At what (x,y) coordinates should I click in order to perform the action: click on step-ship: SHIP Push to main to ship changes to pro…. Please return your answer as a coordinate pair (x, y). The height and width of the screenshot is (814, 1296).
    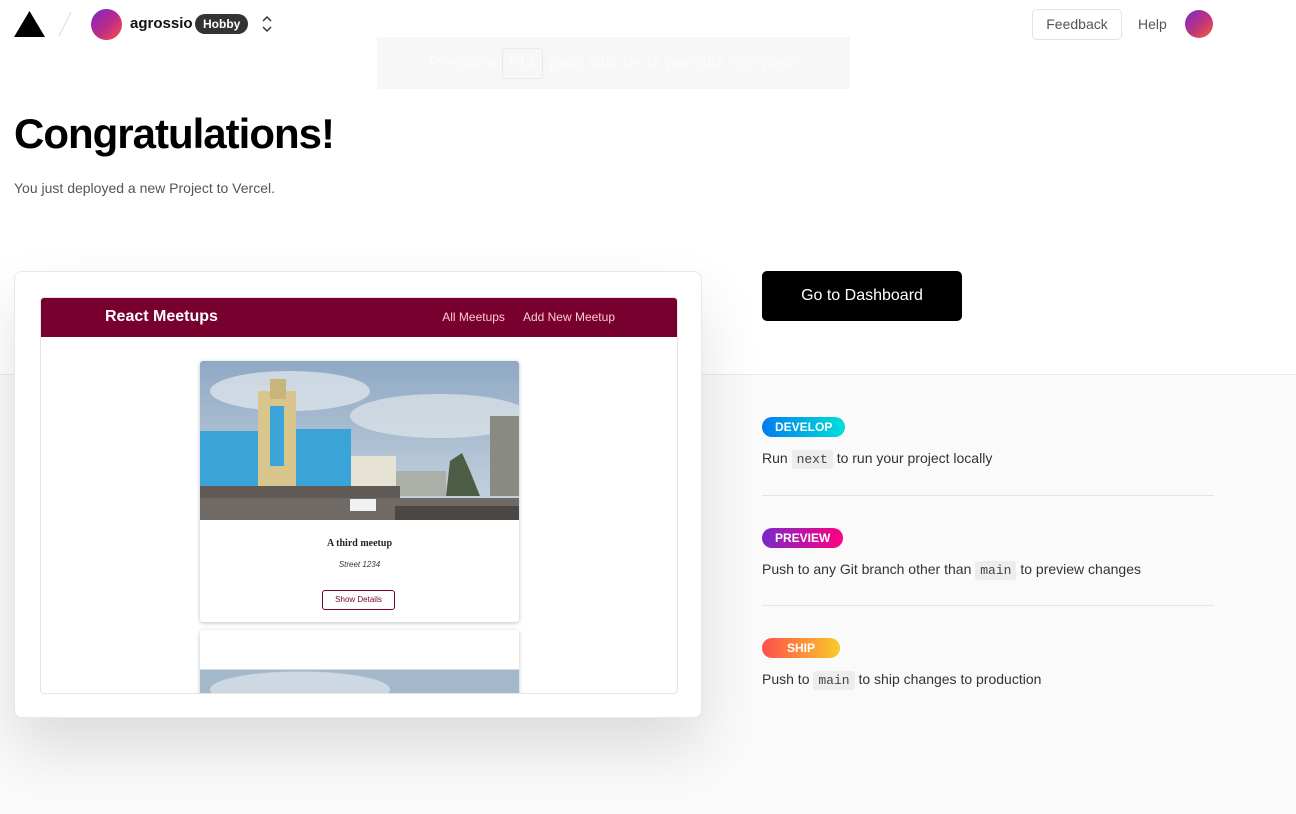
    Looking at the image, I should click on (988, 664).